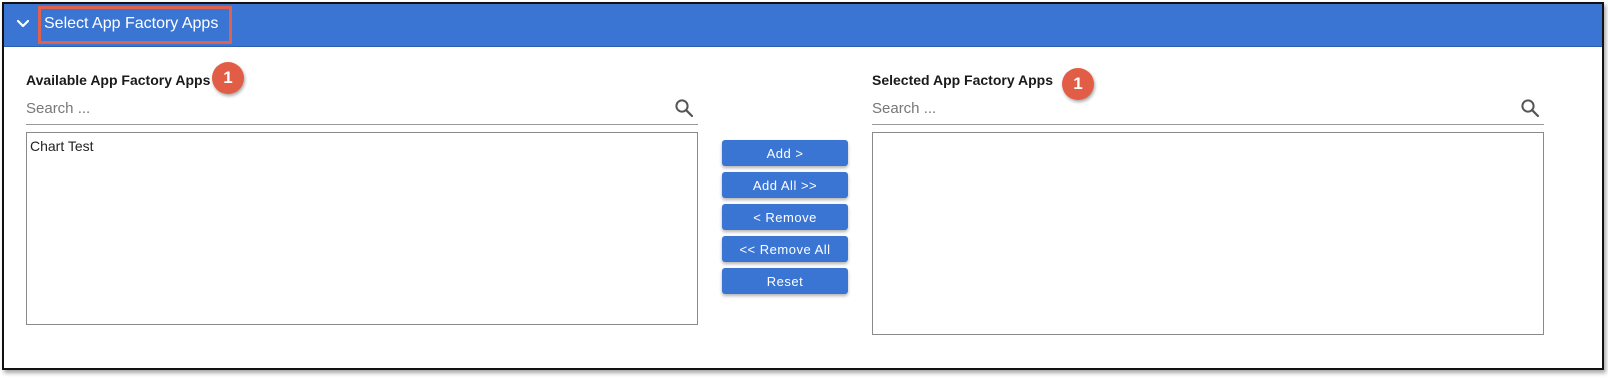 The height and width of the screenshot is (378, 1608). Describe the element at coordinates (1191, 108) in the screenshot. I see `selected-search-input` at that location.